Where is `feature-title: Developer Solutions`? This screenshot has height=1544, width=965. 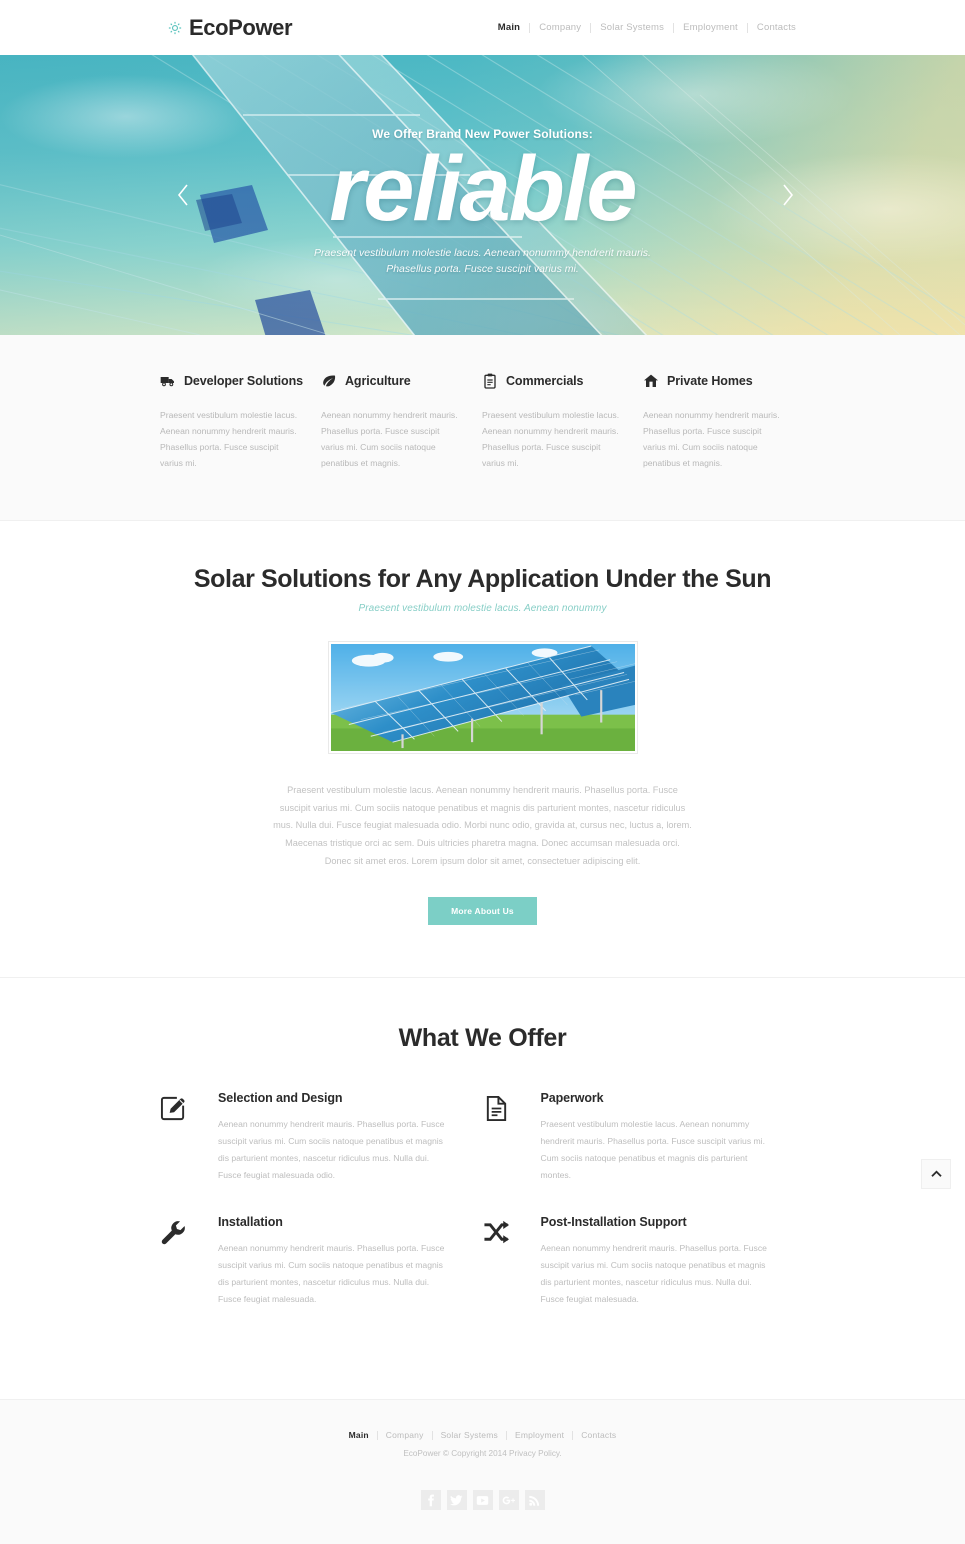 feature-title: Developer Solutions is located at coordinates (243, 381).